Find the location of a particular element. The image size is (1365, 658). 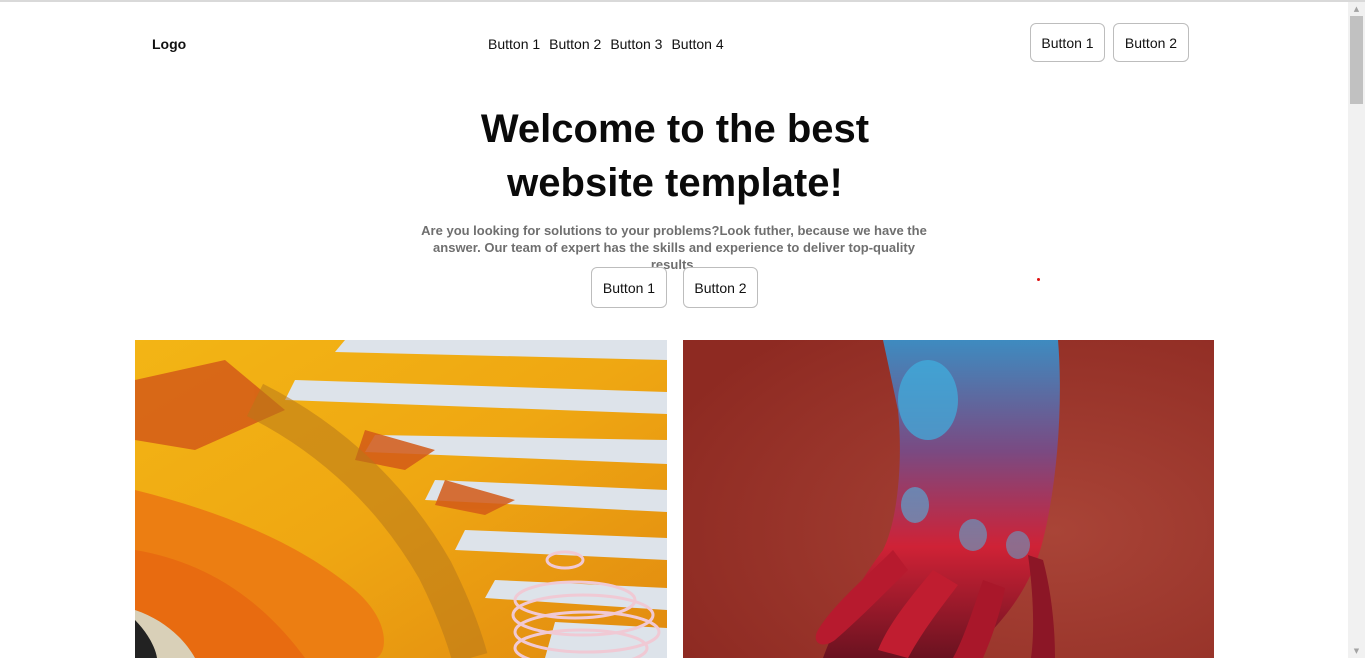

header-button-1: Button 1 is located at coordinates (1067, 42).